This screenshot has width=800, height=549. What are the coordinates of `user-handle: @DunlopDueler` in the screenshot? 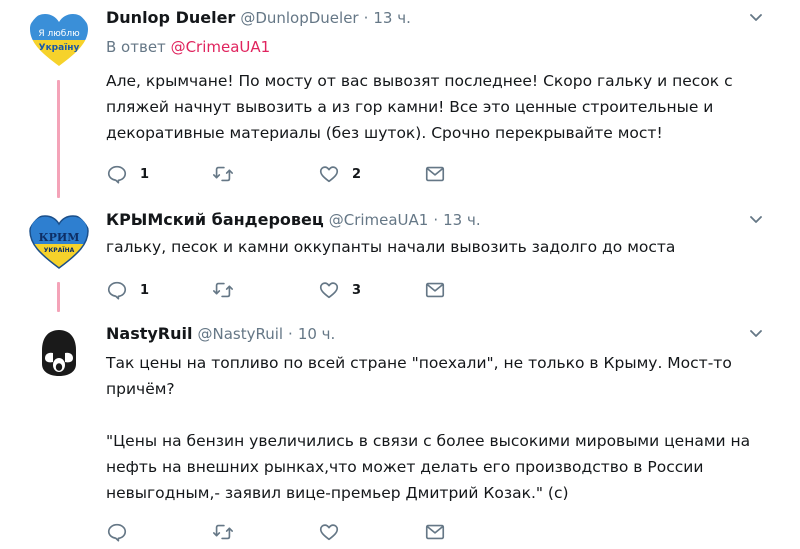 It's located at (299, 18).